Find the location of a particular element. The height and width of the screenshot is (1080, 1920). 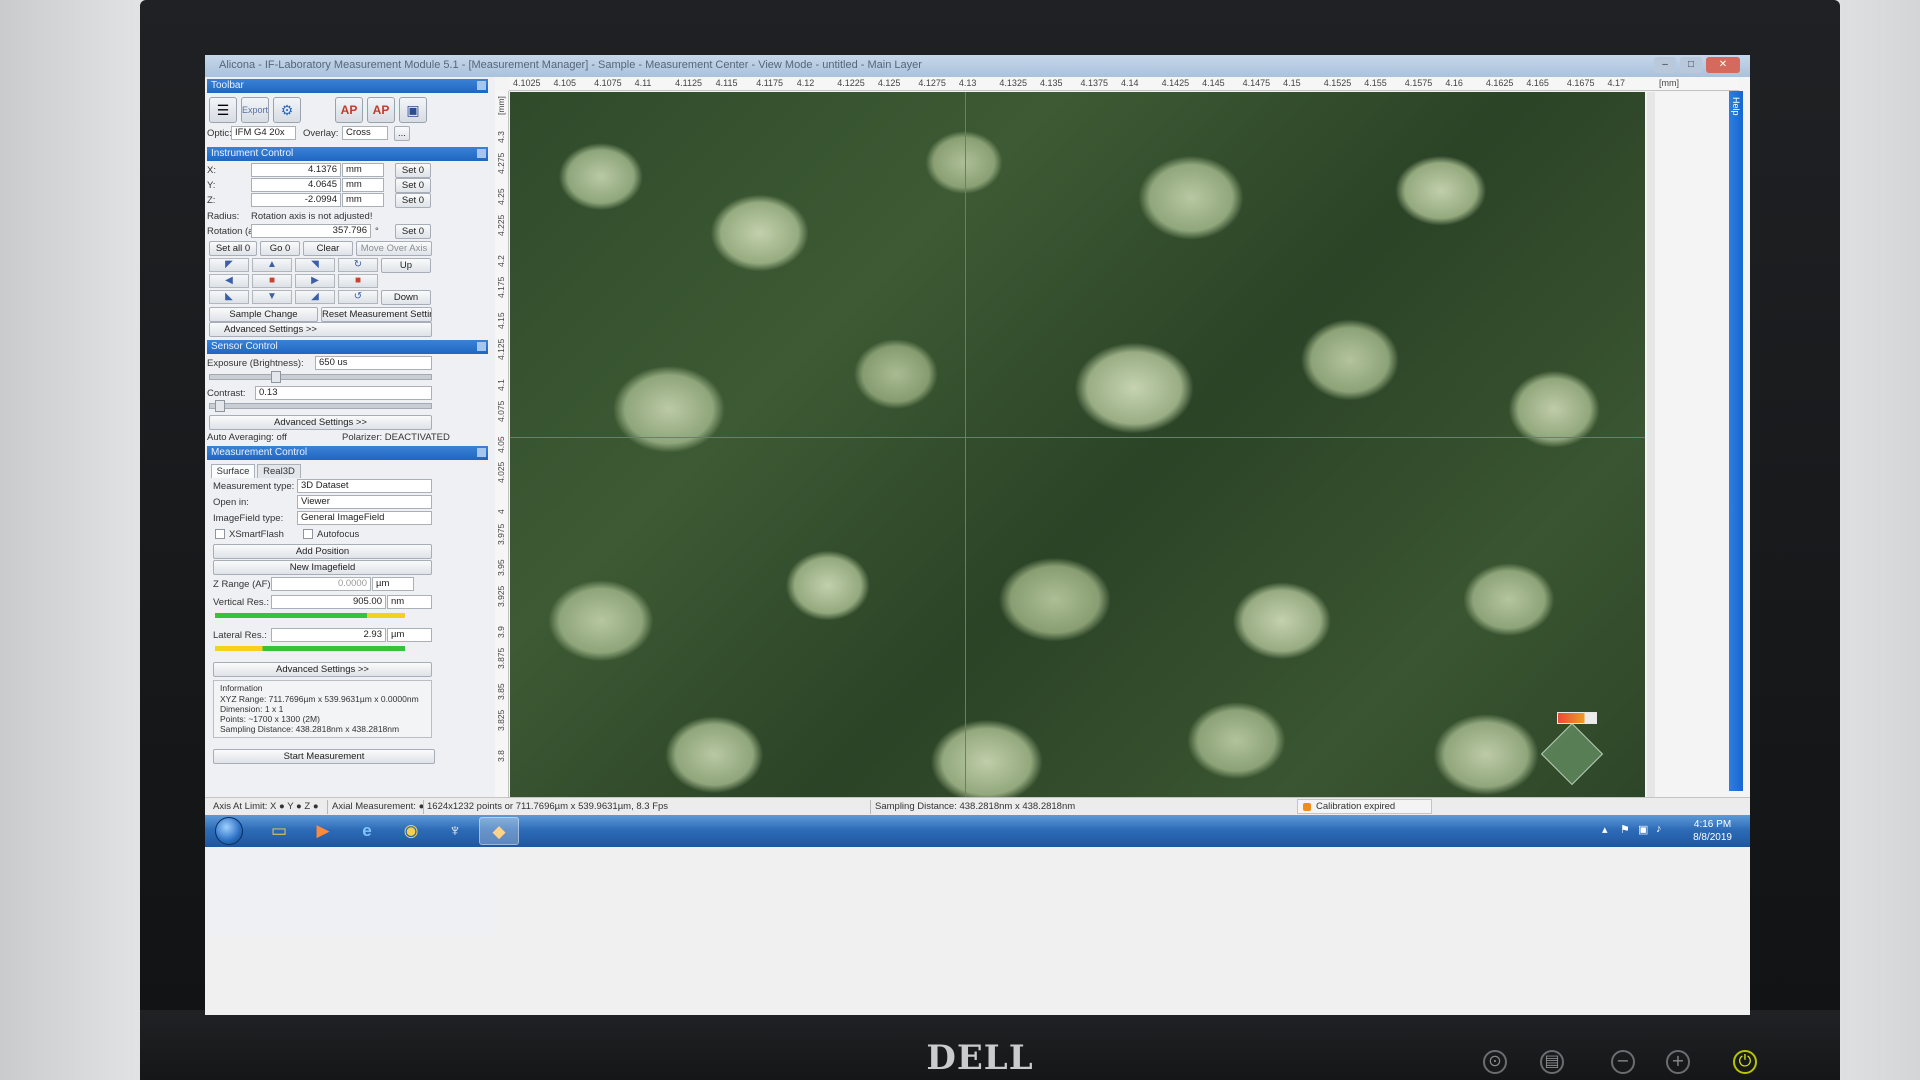

stop-rotation-icon: ■ is located at coordinates (358, 281).